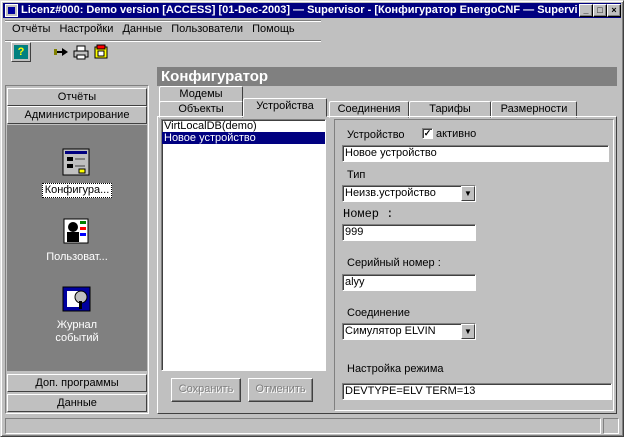 The image size is (624, 437). Describe the element at coordinates (456, 134) in the screenshot. I see `active-label: активно` at that location.